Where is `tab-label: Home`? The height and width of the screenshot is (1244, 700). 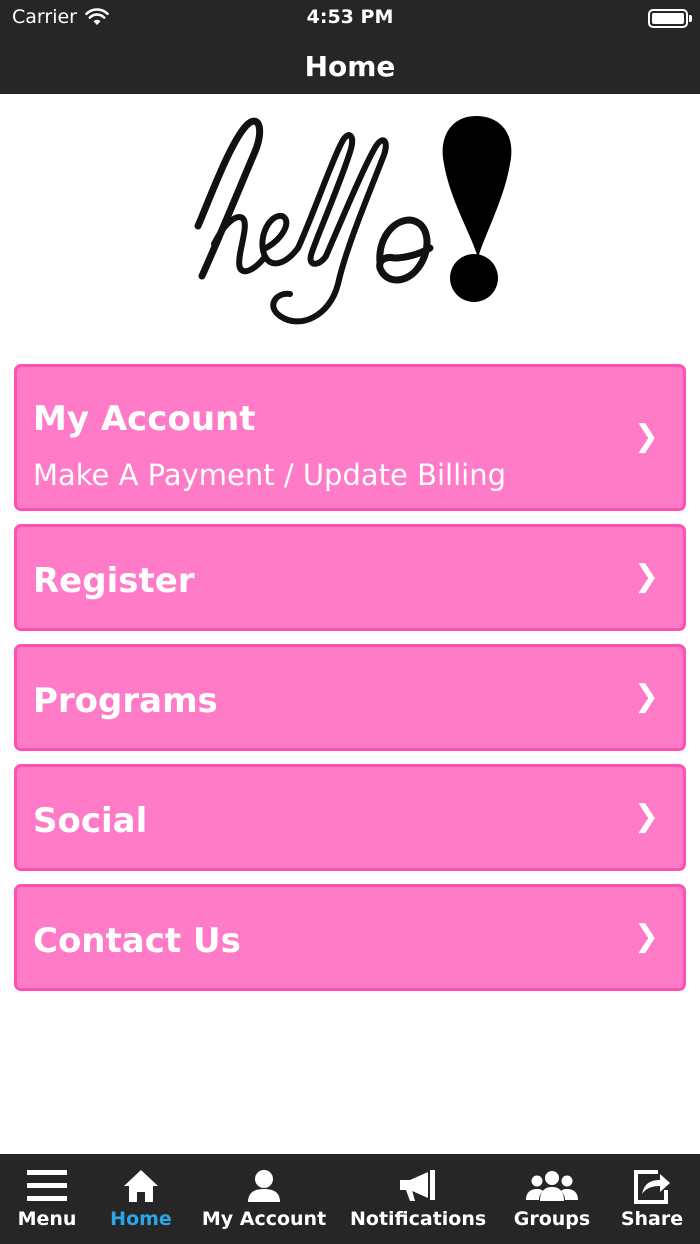 tab-label: Home is located at coordinates (141, 1219).